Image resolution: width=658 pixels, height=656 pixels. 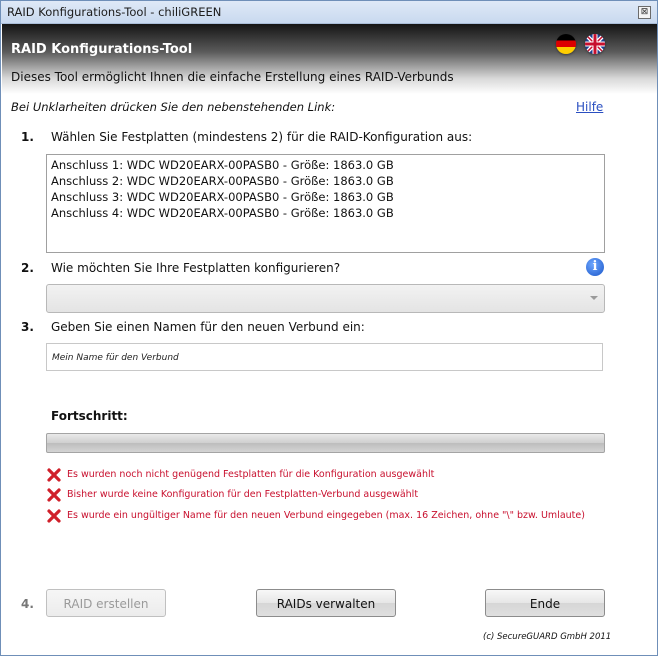 What do you see at coordinates (106, 603) in the screenshot?
I see `create-raid-button: RAID erstellen` at bounding box center [106, 603].